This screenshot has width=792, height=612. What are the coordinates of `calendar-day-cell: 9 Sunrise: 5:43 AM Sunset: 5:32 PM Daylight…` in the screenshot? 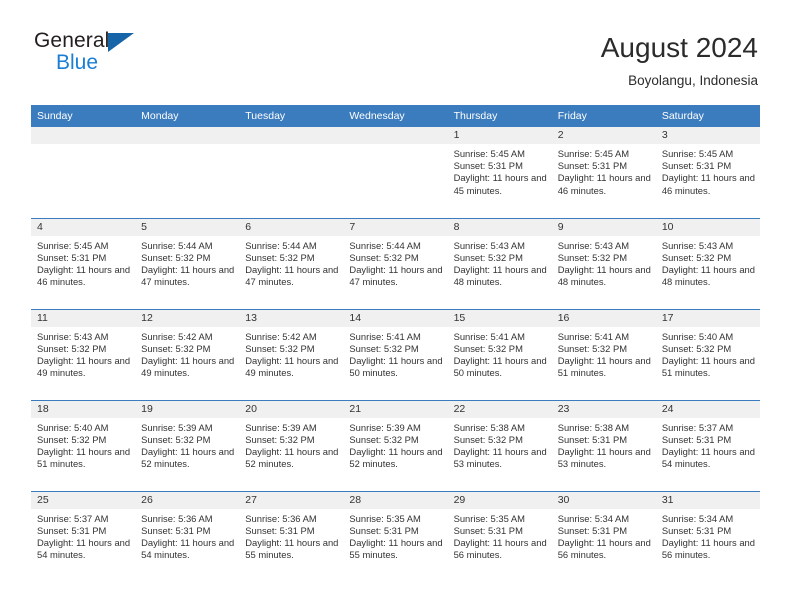 It's located at (603, 263).